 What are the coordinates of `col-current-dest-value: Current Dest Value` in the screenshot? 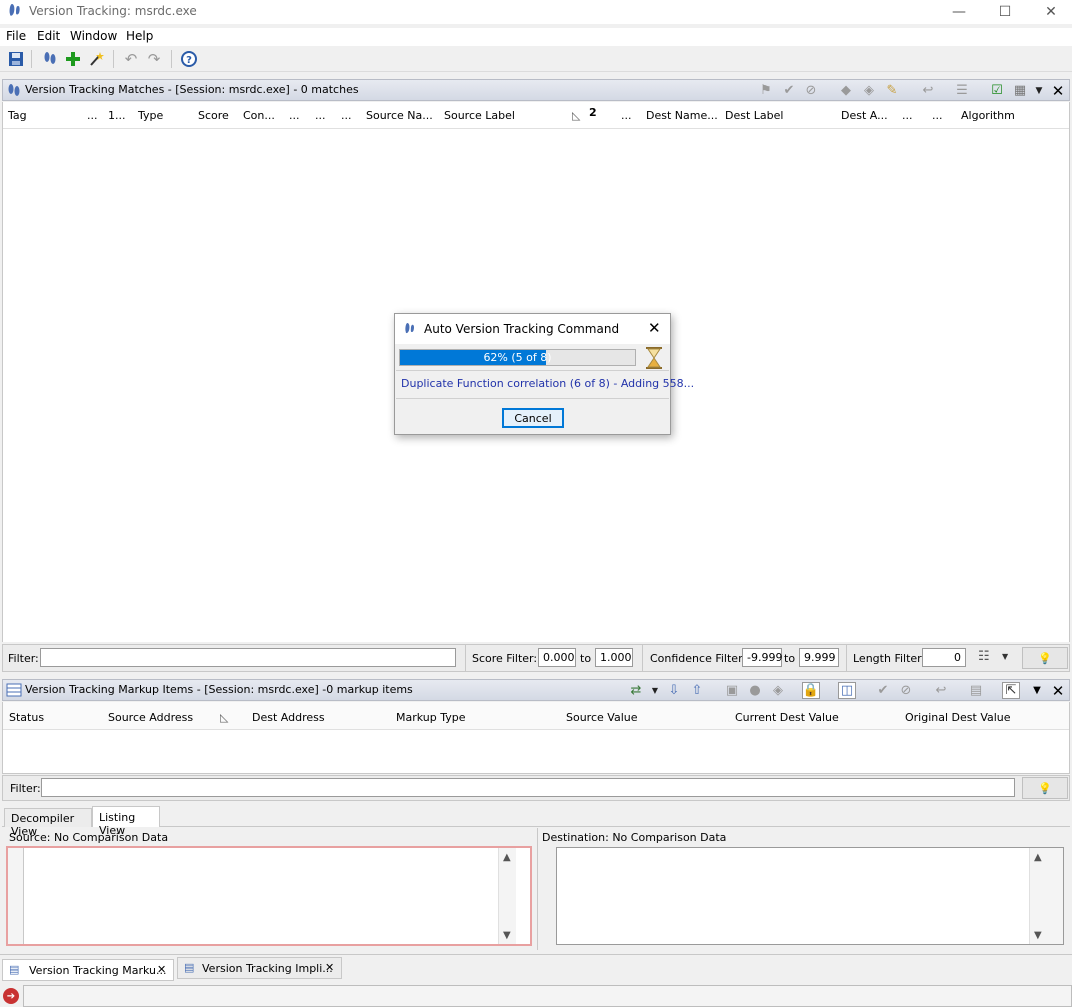 It's located at (787, 717).